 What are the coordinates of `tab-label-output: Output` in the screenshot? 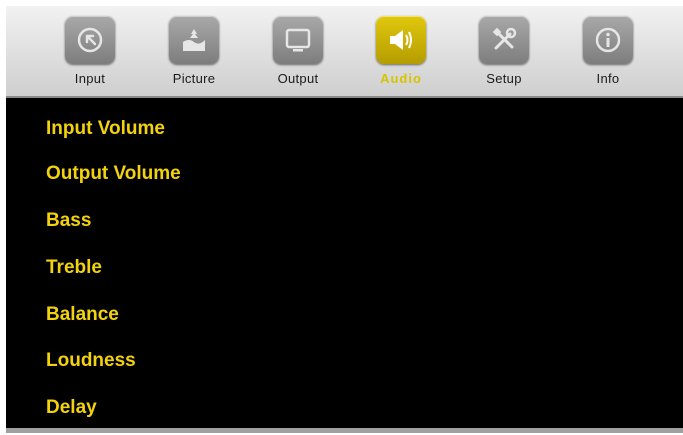 It's located at (298, 78).